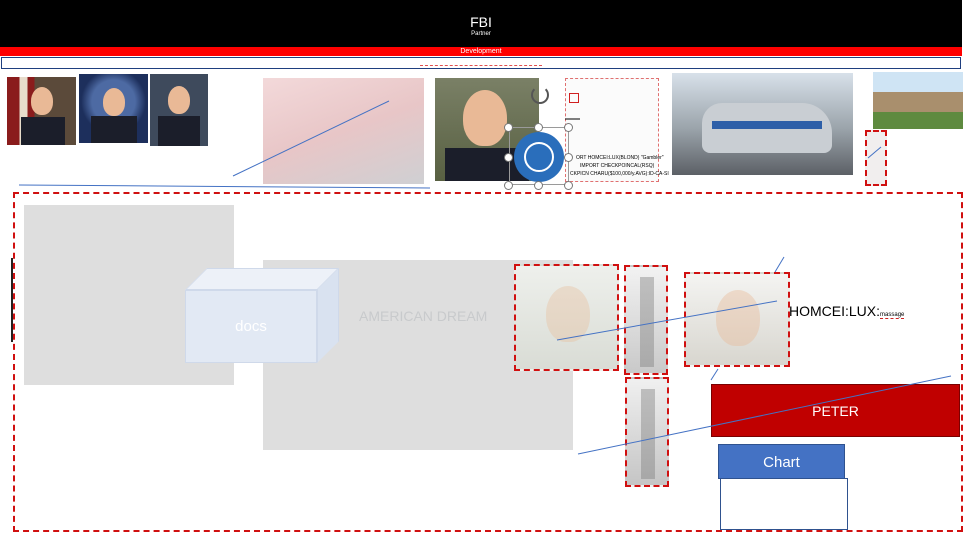 Image resolution: width=963 pixels, height=540 pixels. I want to click on doc-line-1: ORT HOMCEI:LUX(BLOND) "Gambler", so click(620, 158).